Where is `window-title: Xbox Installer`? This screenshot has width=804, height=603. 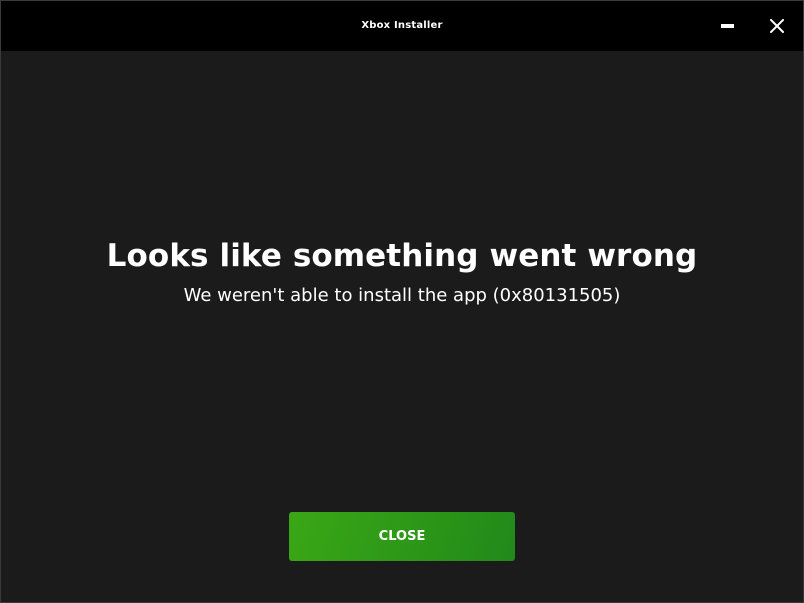
window-title: Xbox Installer is located at coordinates (402, 25).